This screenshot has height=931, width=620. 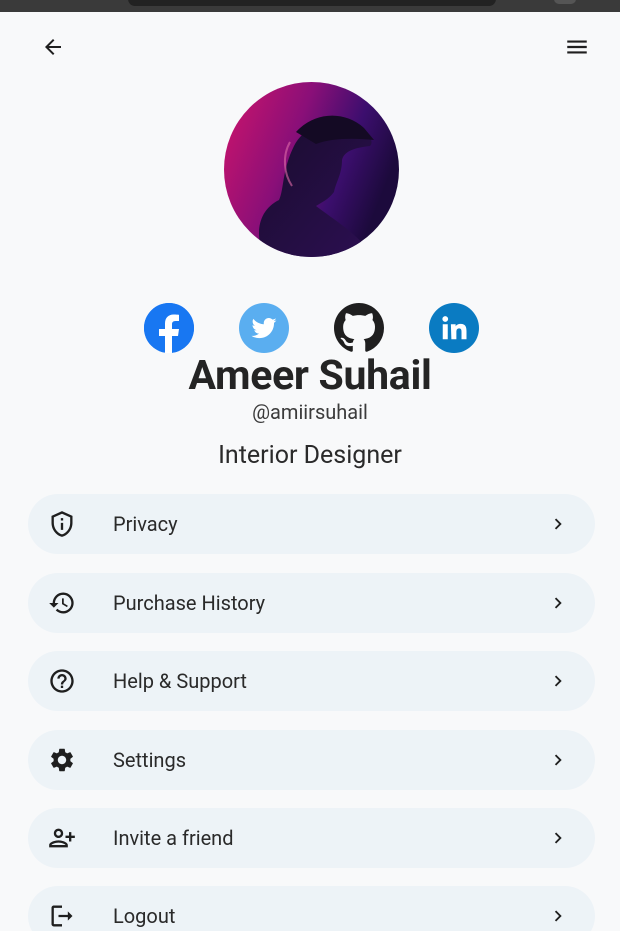 What do you see at coordinates (62, 760) in the screenshot?
I see `gear-icon` at bounding box center [62, 760].